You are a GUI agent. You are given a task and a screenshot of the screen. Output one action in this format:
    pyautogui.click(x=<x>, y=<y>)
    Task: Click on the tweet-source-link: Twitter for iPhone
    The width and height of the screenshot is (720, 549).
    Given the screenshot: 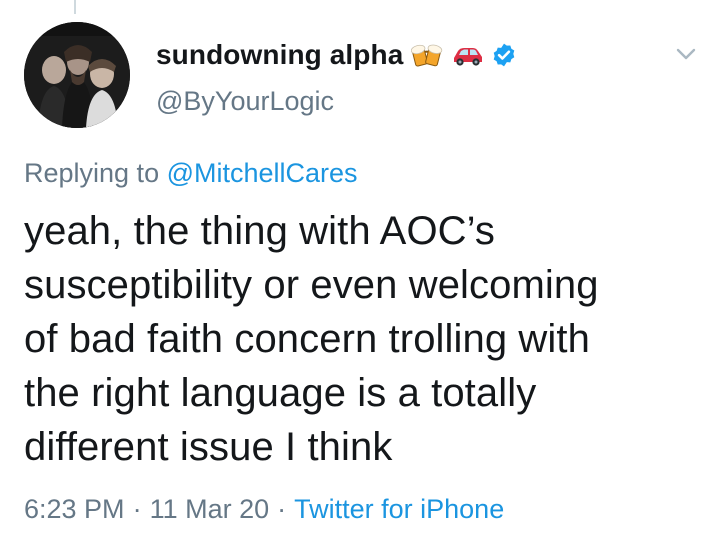 What is the action you would take?
    pyautogui.click(x=399, y=509)
    